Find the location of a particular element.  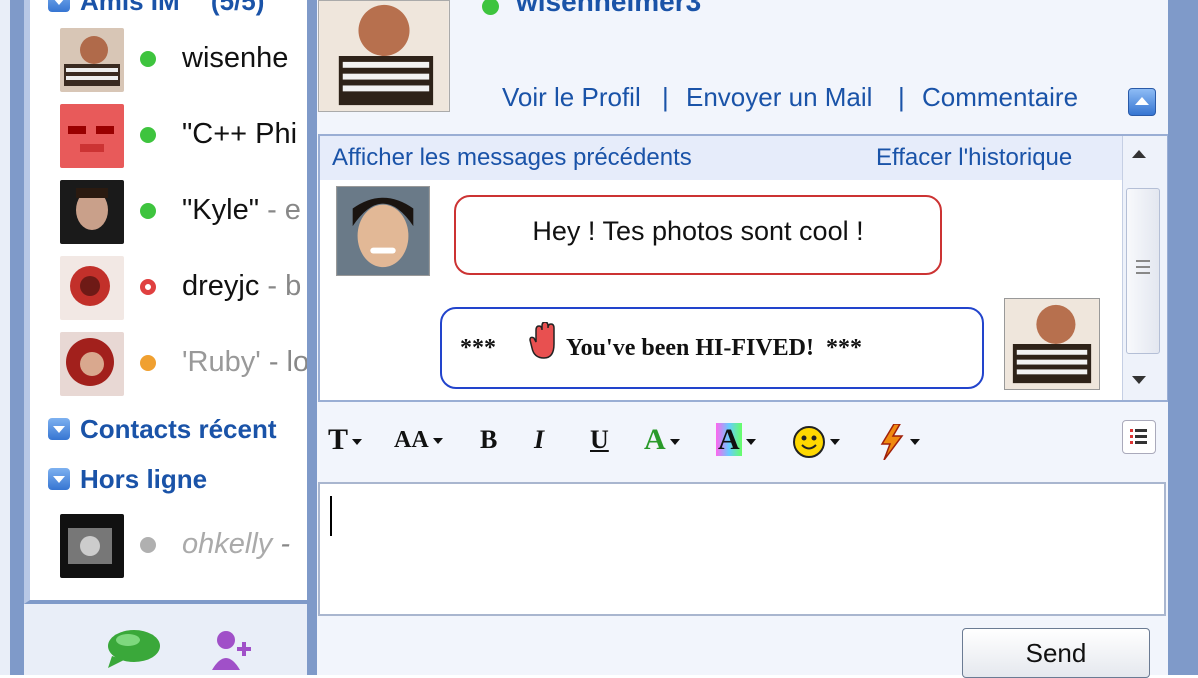

text-cursor is located at coordinates (331, 516).